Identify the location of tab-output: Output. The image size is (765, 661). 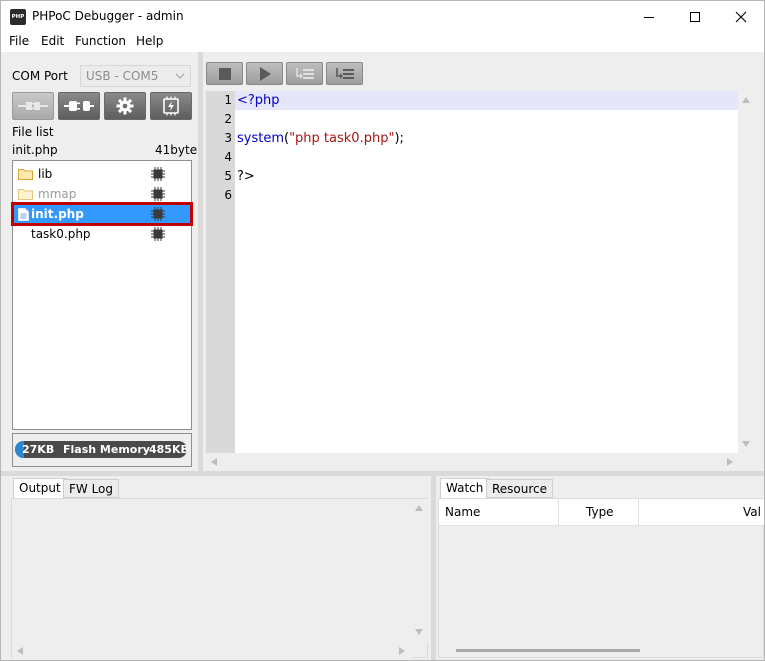
(40, 488).